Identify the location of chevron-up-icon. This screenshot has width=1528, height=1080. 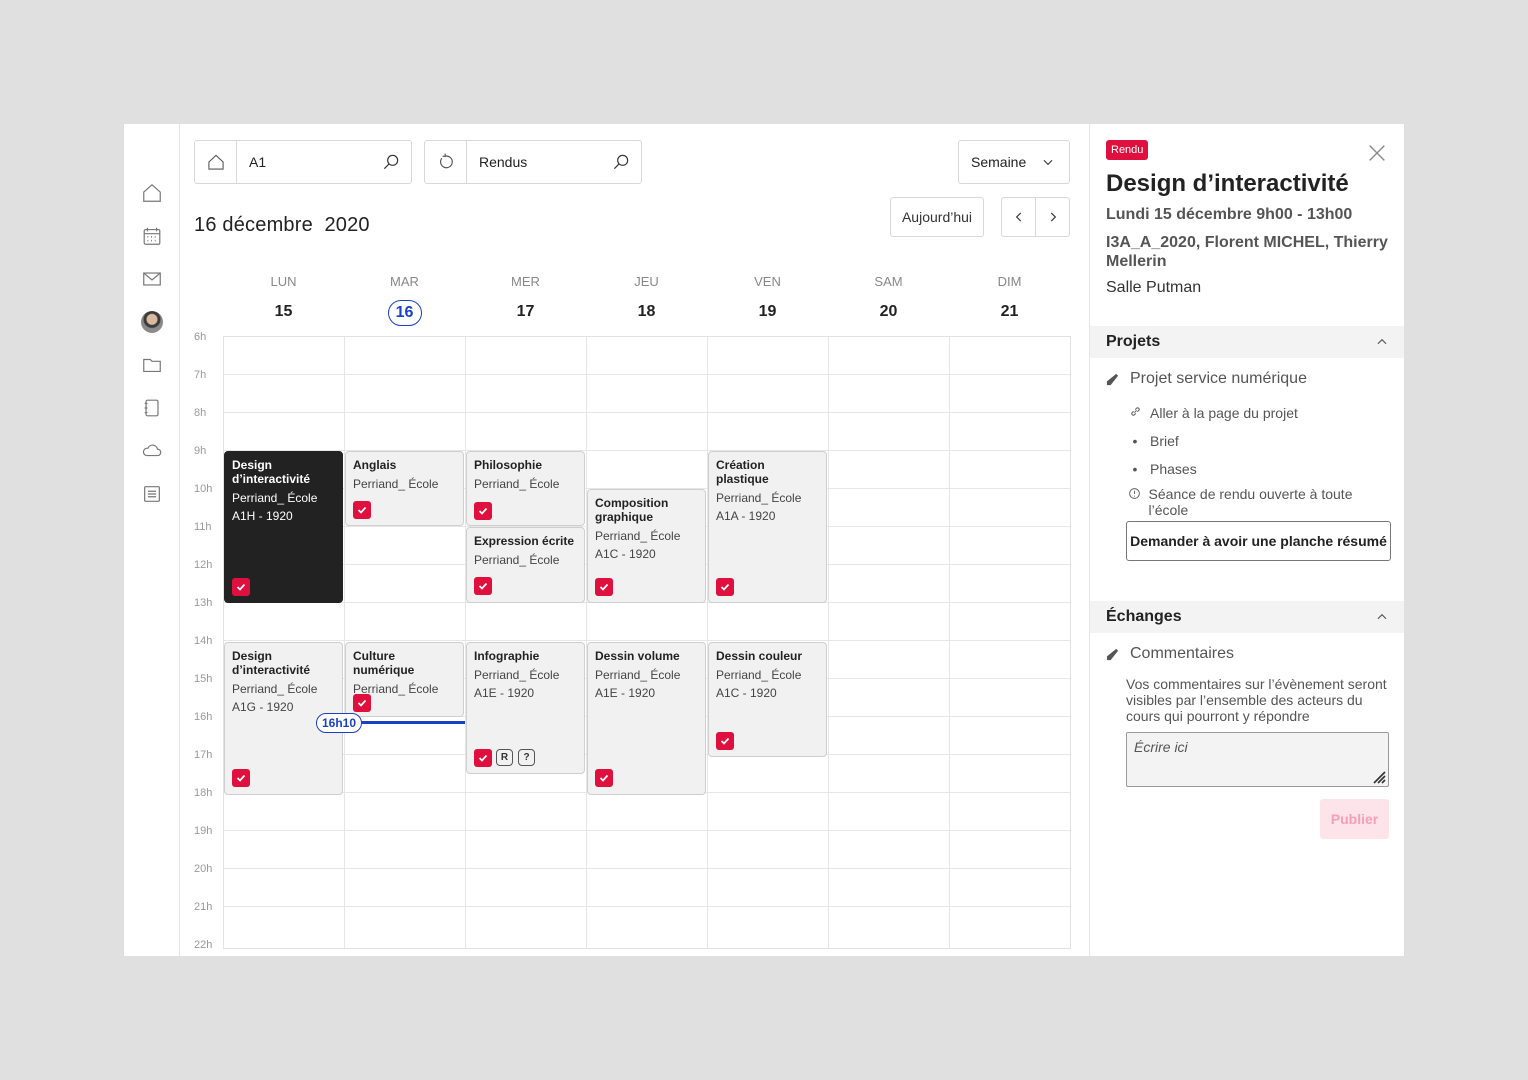
(1382, 616).